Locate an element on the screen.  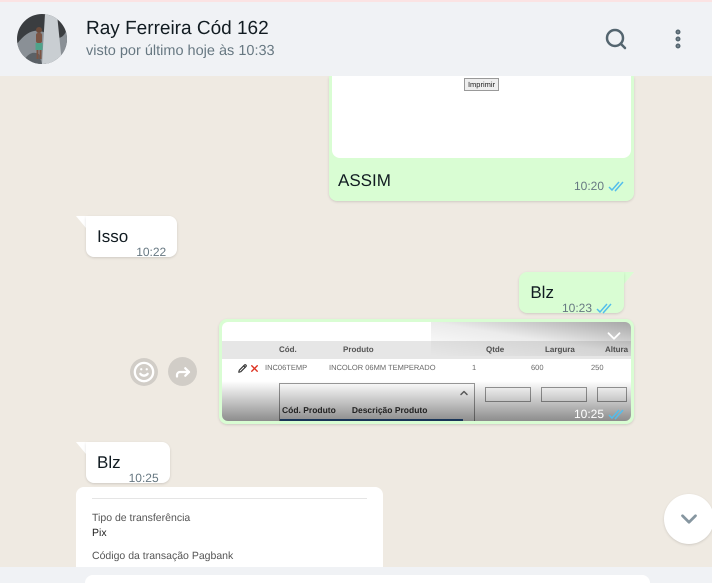
message-bubble: Blz 10:23 is located at coordinates (571, 292).